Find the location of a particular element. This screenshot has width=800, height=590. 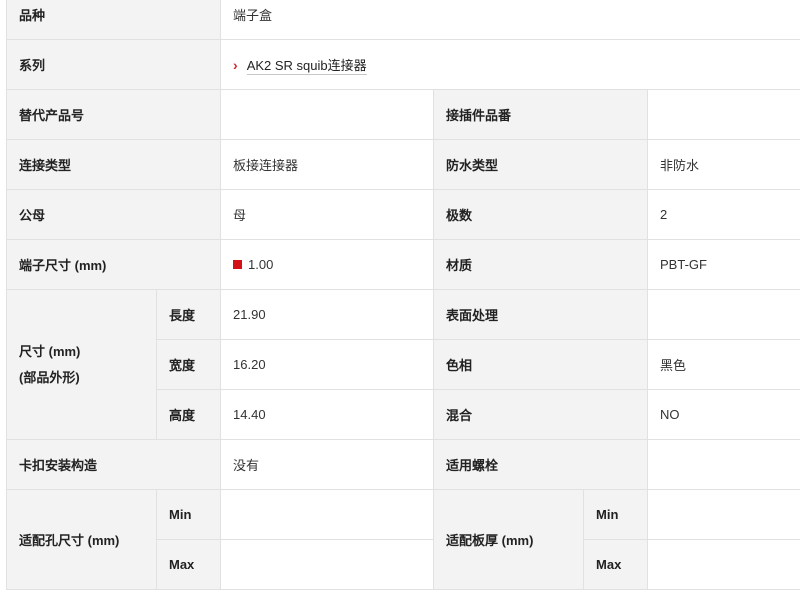

value-poles: 2 is located at coordinates (723, 214).